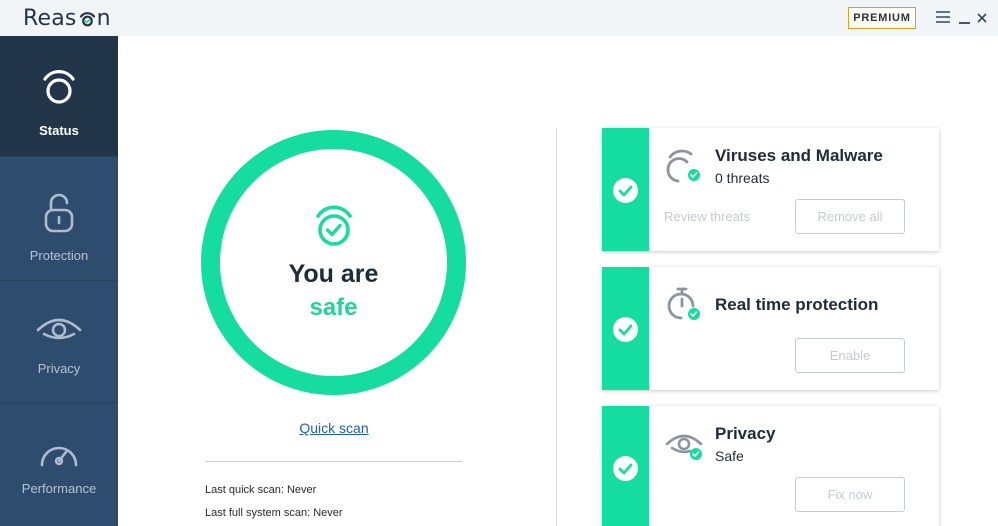 The height and width of the screenshot is (526, 998). Describe the element at coordinates (59, 342) in the screenshot. I see `sidebar-item-privacy: Privacy` at that location.